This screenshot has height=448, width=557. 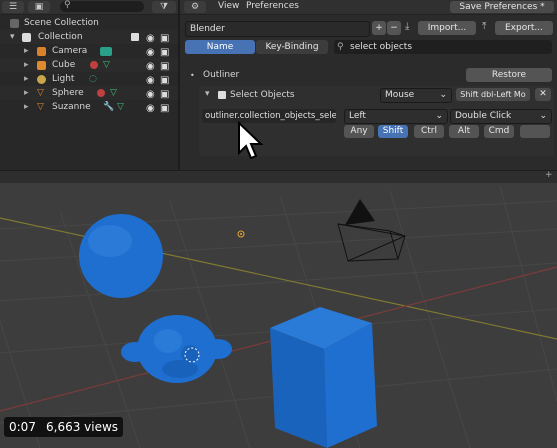 What do you see at coordinates (93, 79) in the screenshot?
I see `light-data-icon: ◌` at bounding box center [93, 79].